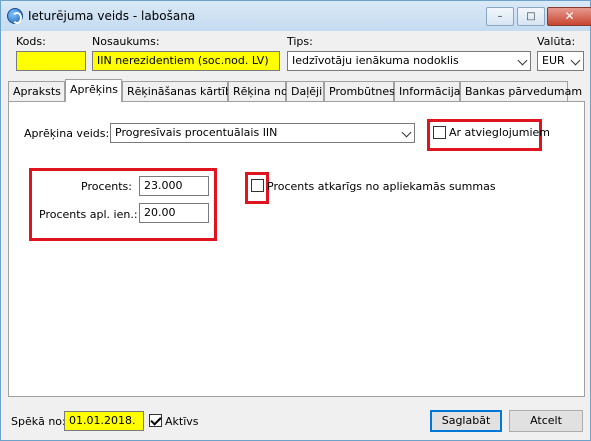 Image resolution: width=591 pixels, height=441 pixels. I want to click on valuta-select: EUR, so click(560, 61).